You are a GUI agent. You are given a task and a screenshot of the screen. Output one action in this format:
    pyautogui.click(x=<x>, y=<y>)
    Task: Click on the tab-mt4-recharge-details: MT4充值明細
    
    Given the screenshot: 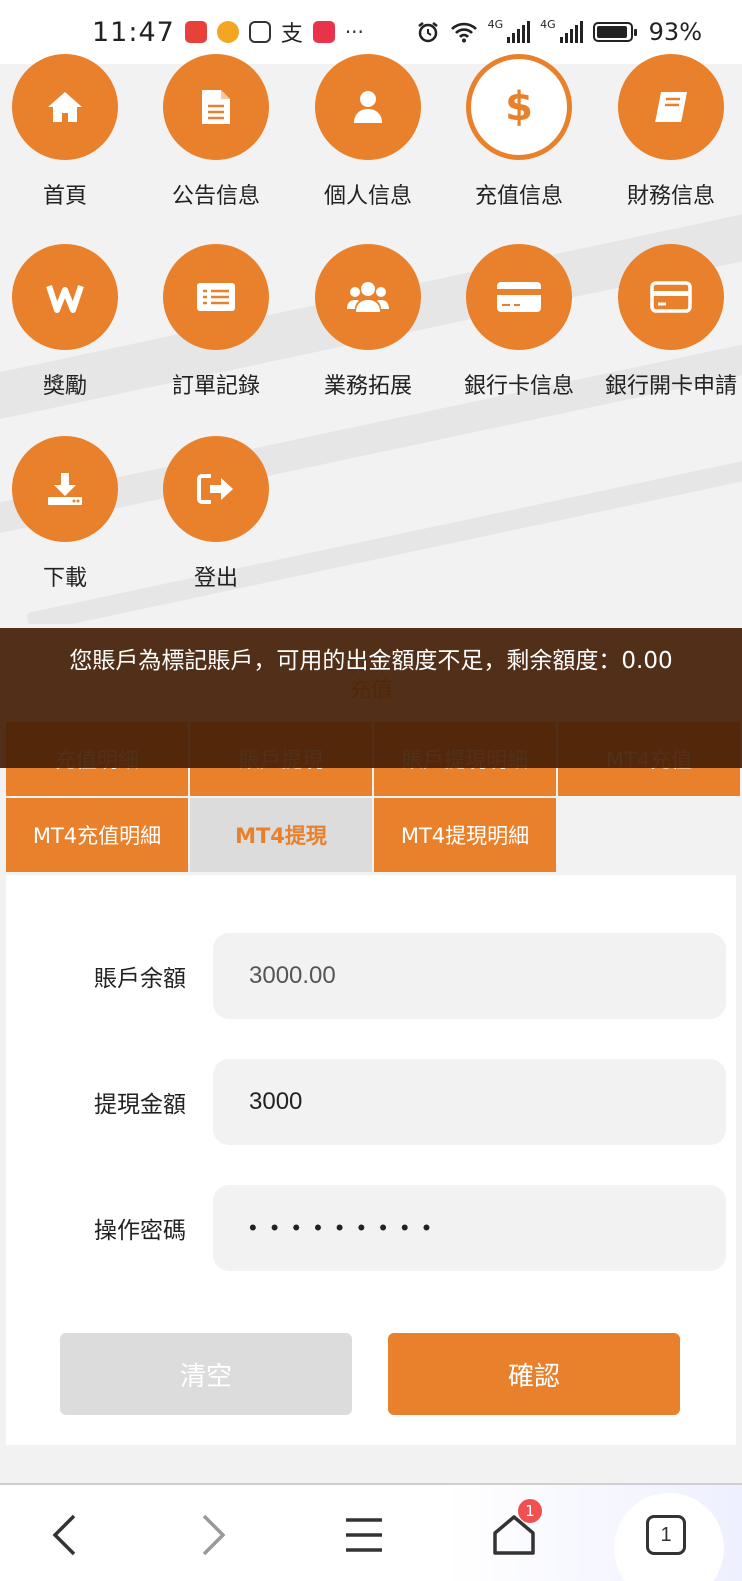 What is the action you would take?
    pyautogui.click(x=97, y=835)
    